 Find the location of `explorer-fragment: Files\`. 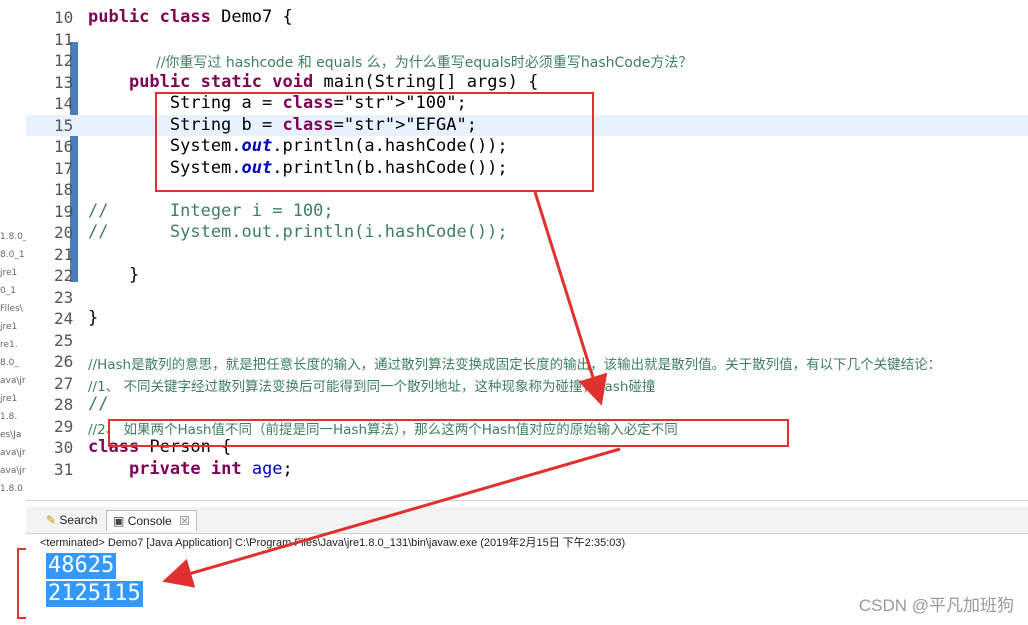

explorer-fragment: Files\ is located at coordinates (11, 309).